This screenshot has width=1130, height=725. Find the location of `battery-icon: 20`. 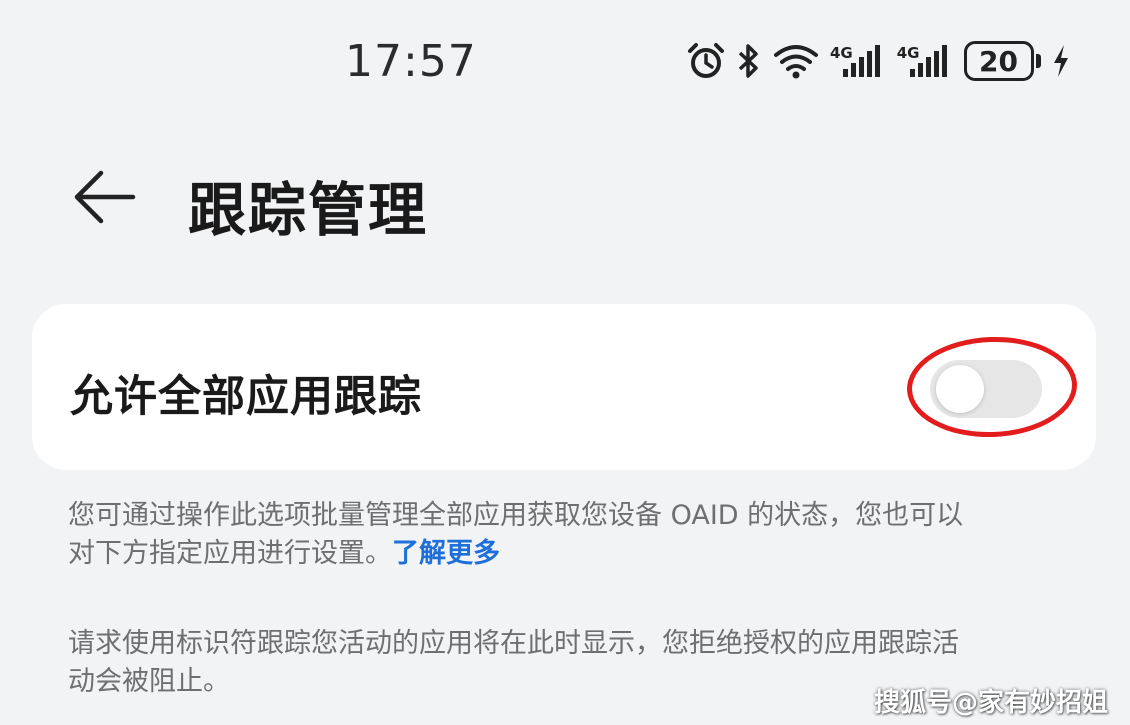

battery-icon: 20 is located at coordinates (1002, 61).